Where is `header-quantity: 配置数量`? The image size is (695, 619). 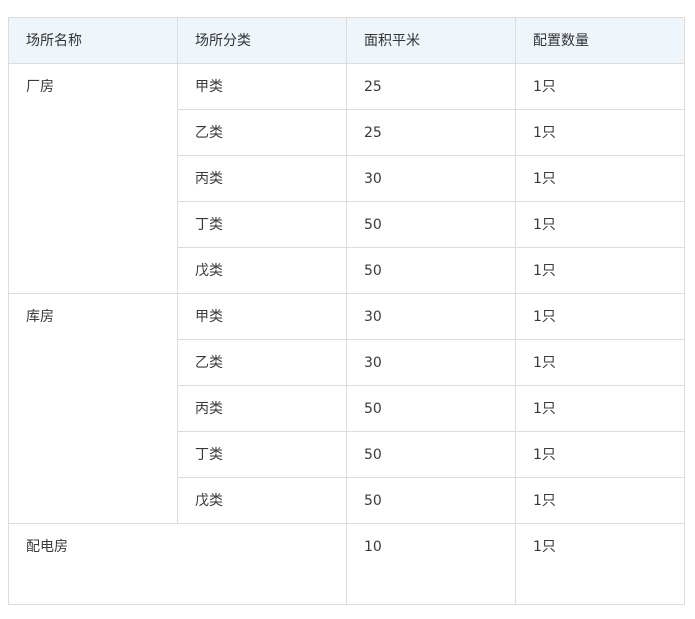
header-quantity: 配置数量 is located at coordinates (600, 40).